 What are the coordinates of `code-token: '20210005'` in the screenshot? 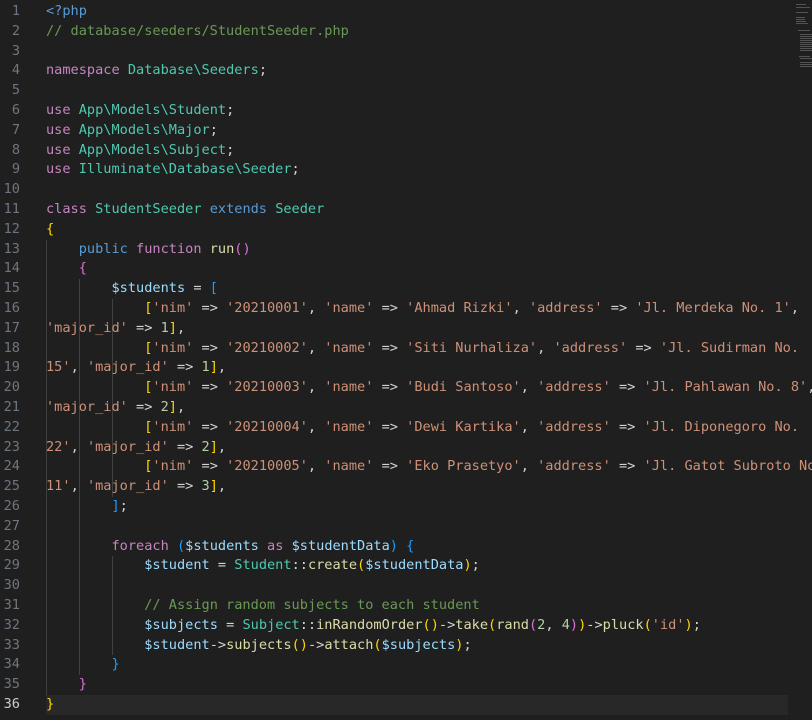 It's located at (267, 466).